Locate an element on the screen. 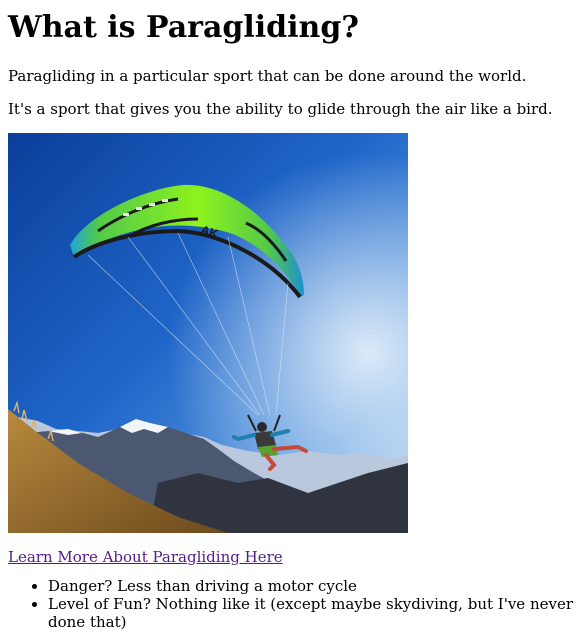 Image resolution: width=585 pixels, height=644 pixels. learn-more-paragraph: Learn More About Paragliding Here is located at coordinates (292, 557).